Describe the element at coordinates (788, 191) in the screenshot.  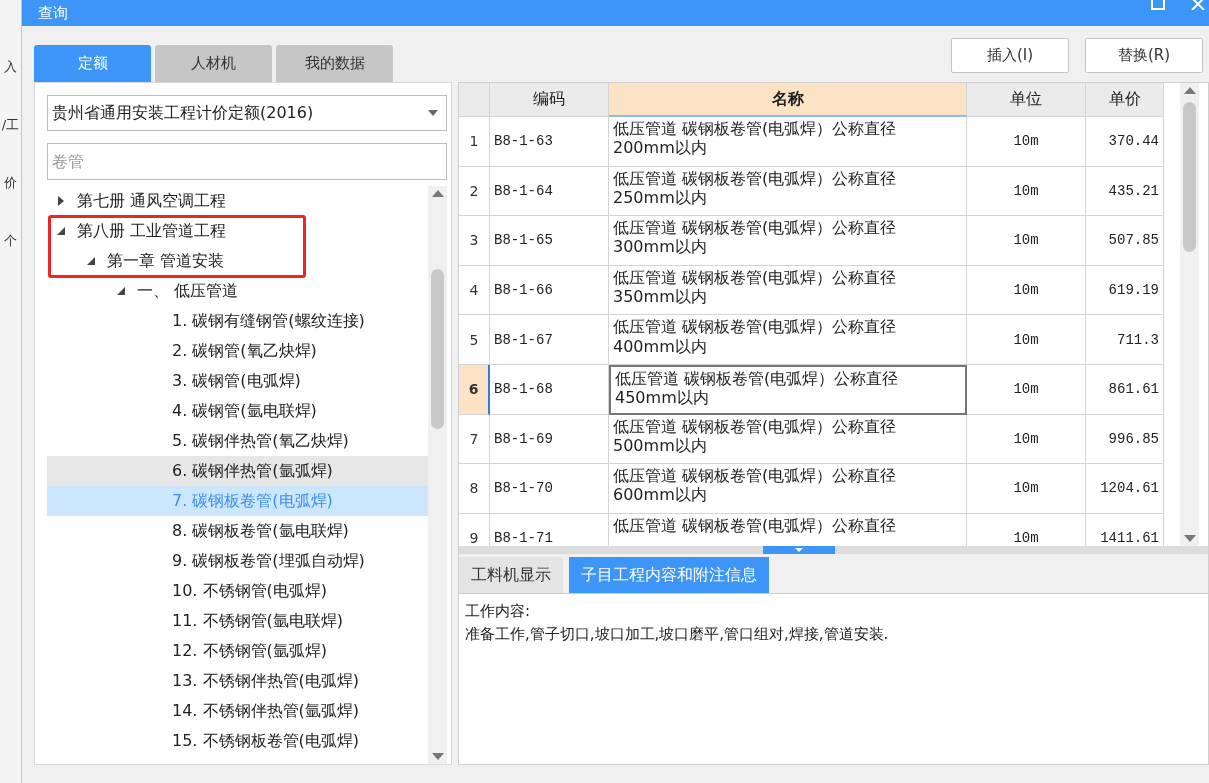
I see `table-cell: 低压管道 碳钢板卷管(电弧焊）公称直径250mm以内` at that location.